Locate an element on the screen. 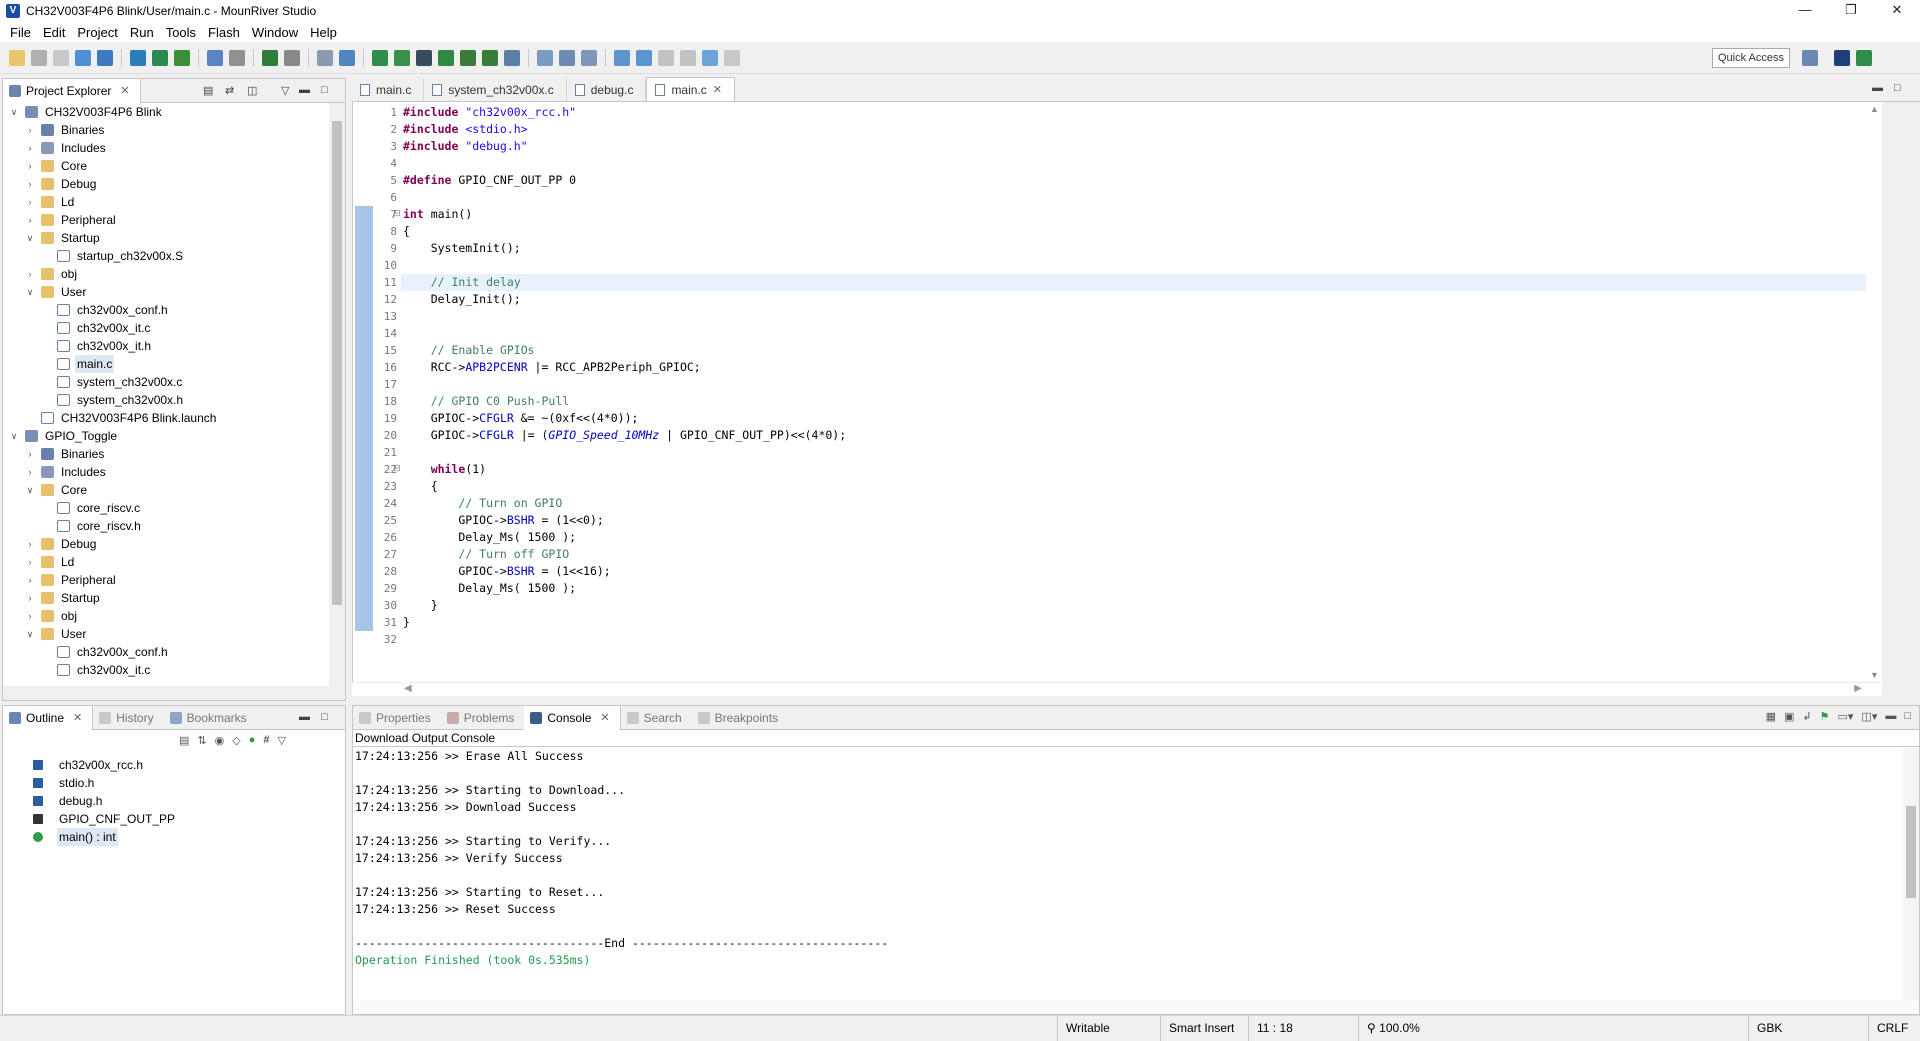  code-line: // Init delay is located at coordinates (1141, 282).